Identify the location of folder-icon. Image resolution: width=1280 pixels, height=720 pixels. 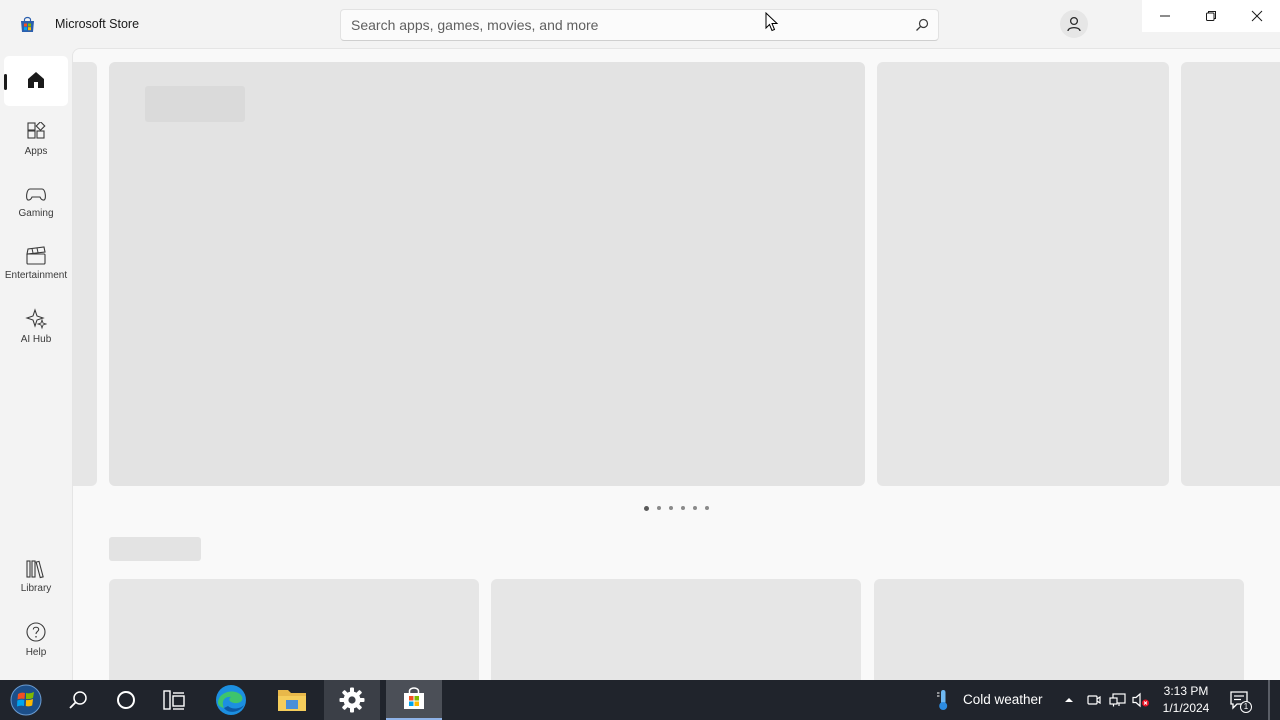
(292, 700).